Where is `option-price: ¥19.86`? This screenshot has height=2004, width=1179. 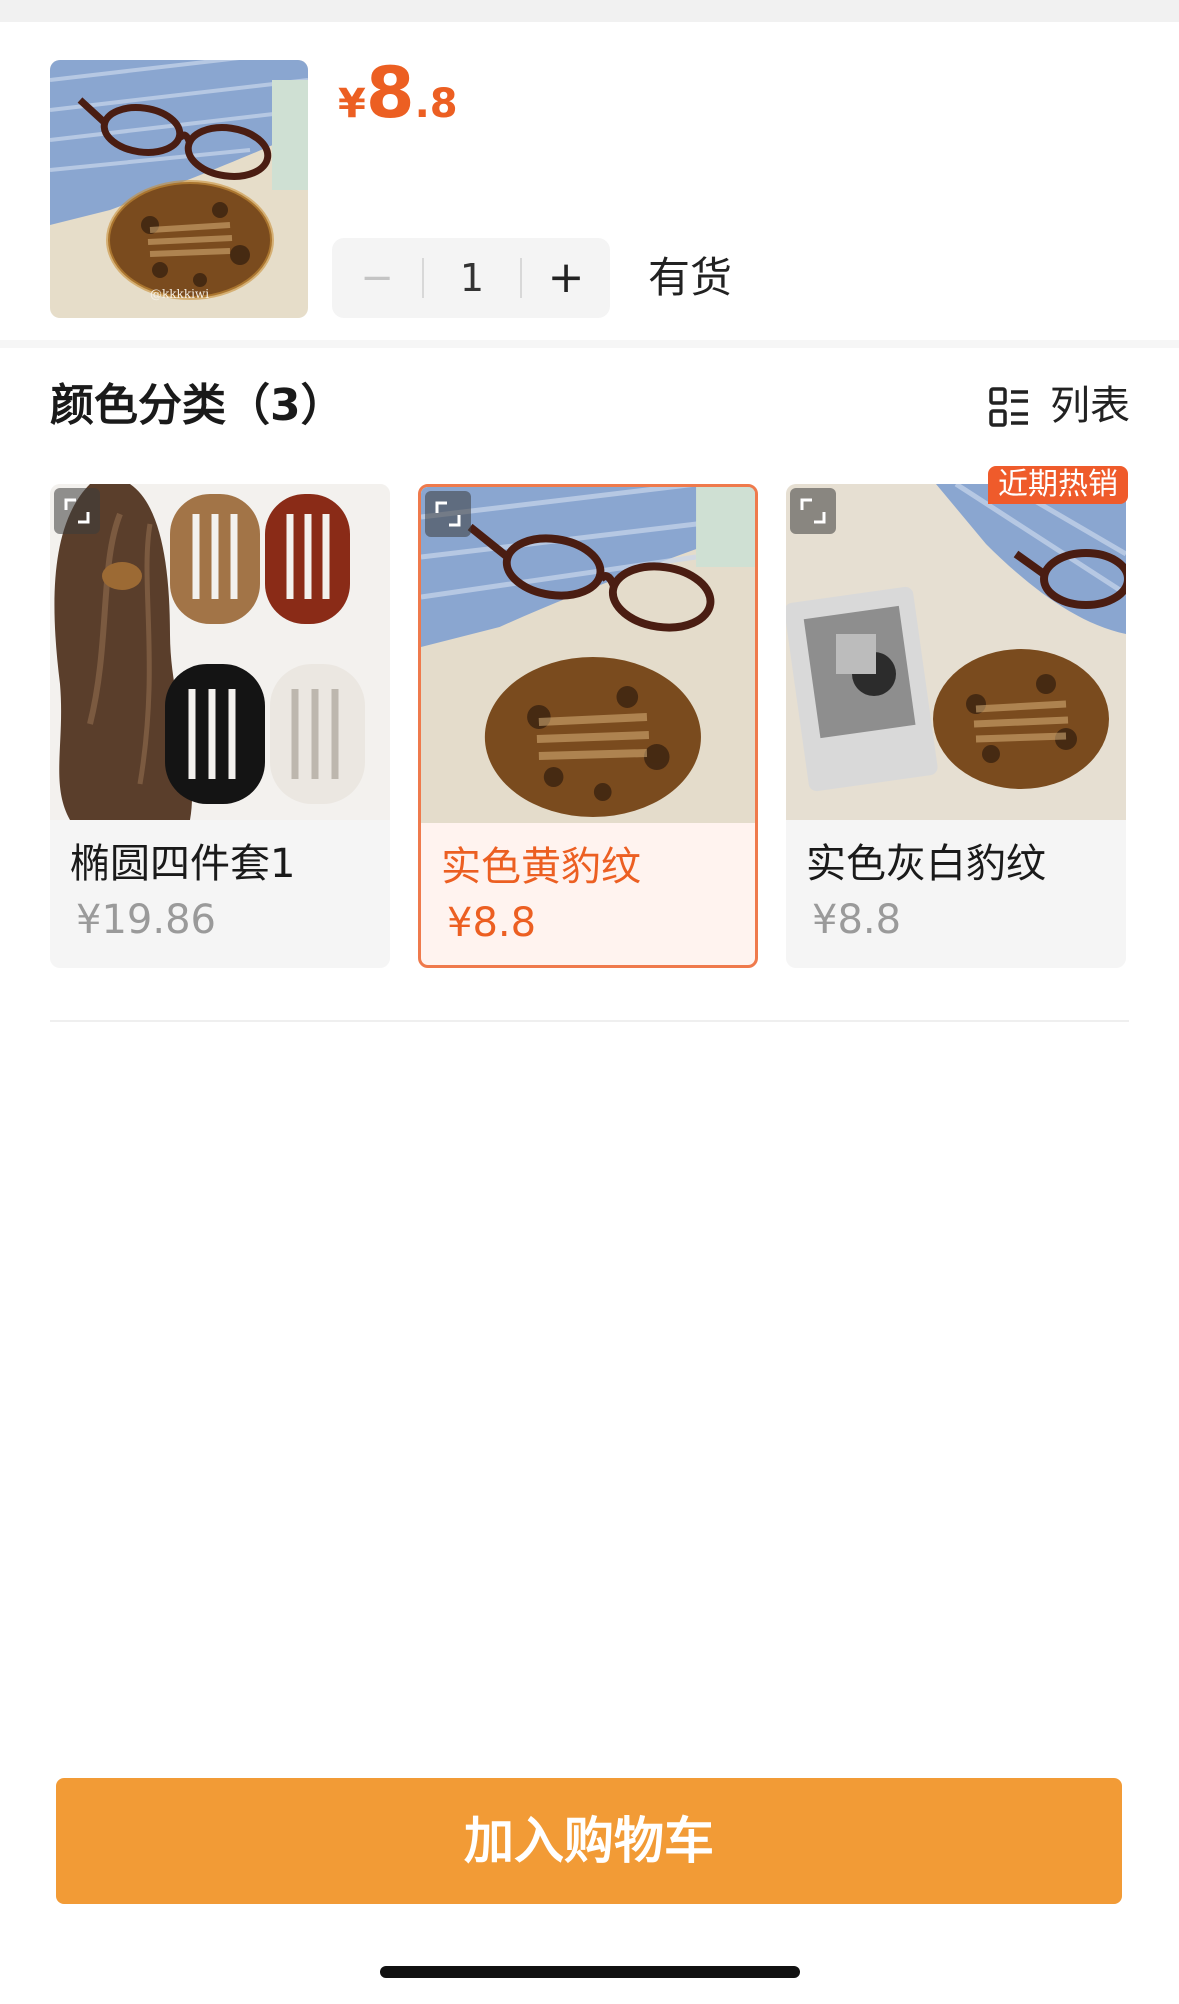
option-price: ¥19.86 is located at coordinates (146, 920).